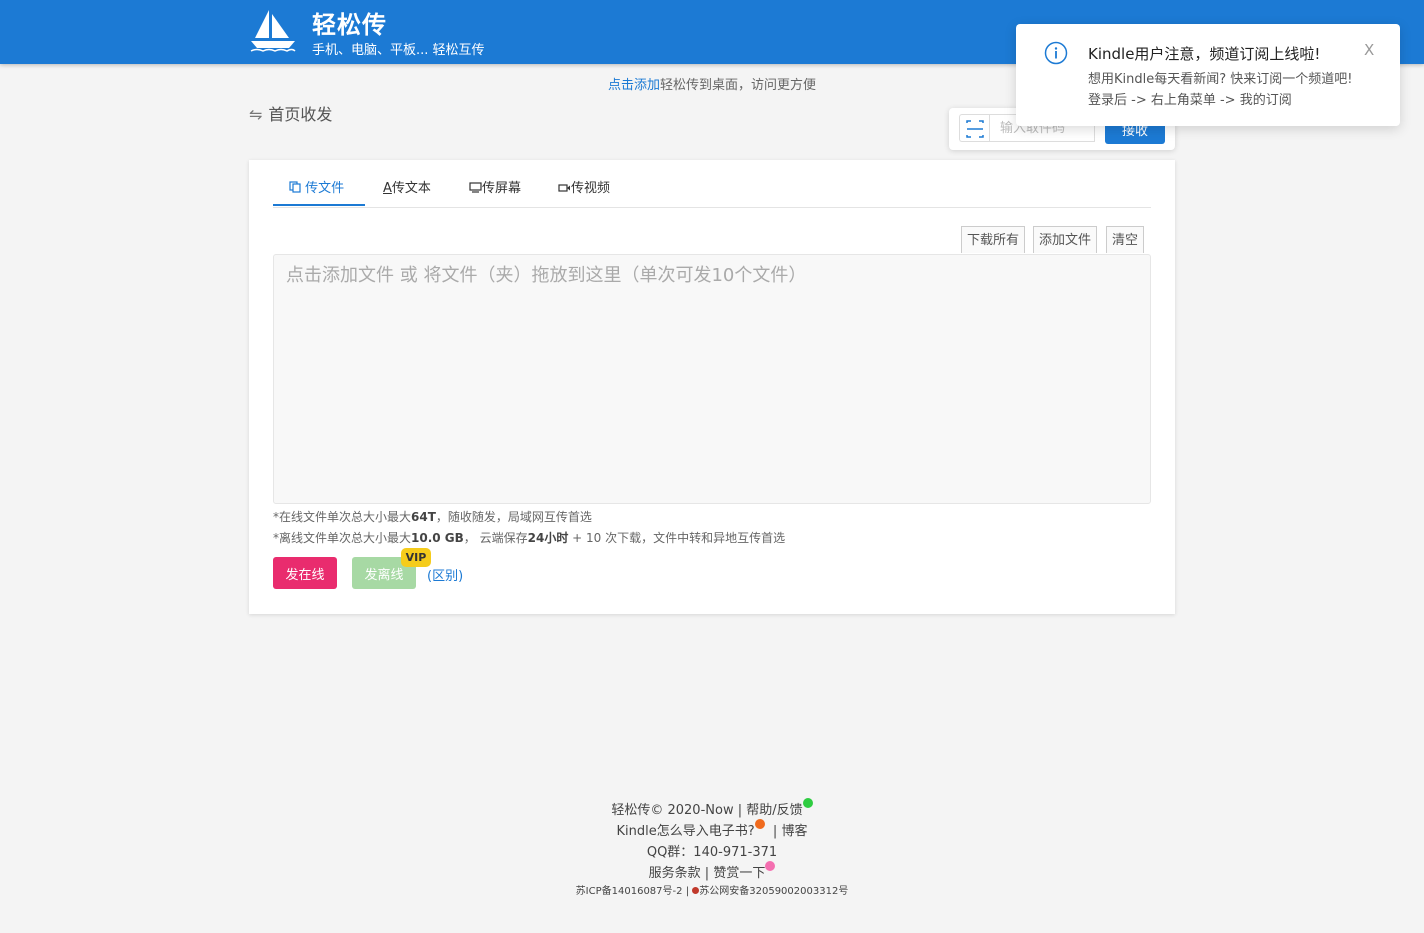 The image size is (1424, 933). What do you see at coordinates (273, 30) in the screenshot?
I see `sailboat-logo-icon` at bounding box center [273, 30].